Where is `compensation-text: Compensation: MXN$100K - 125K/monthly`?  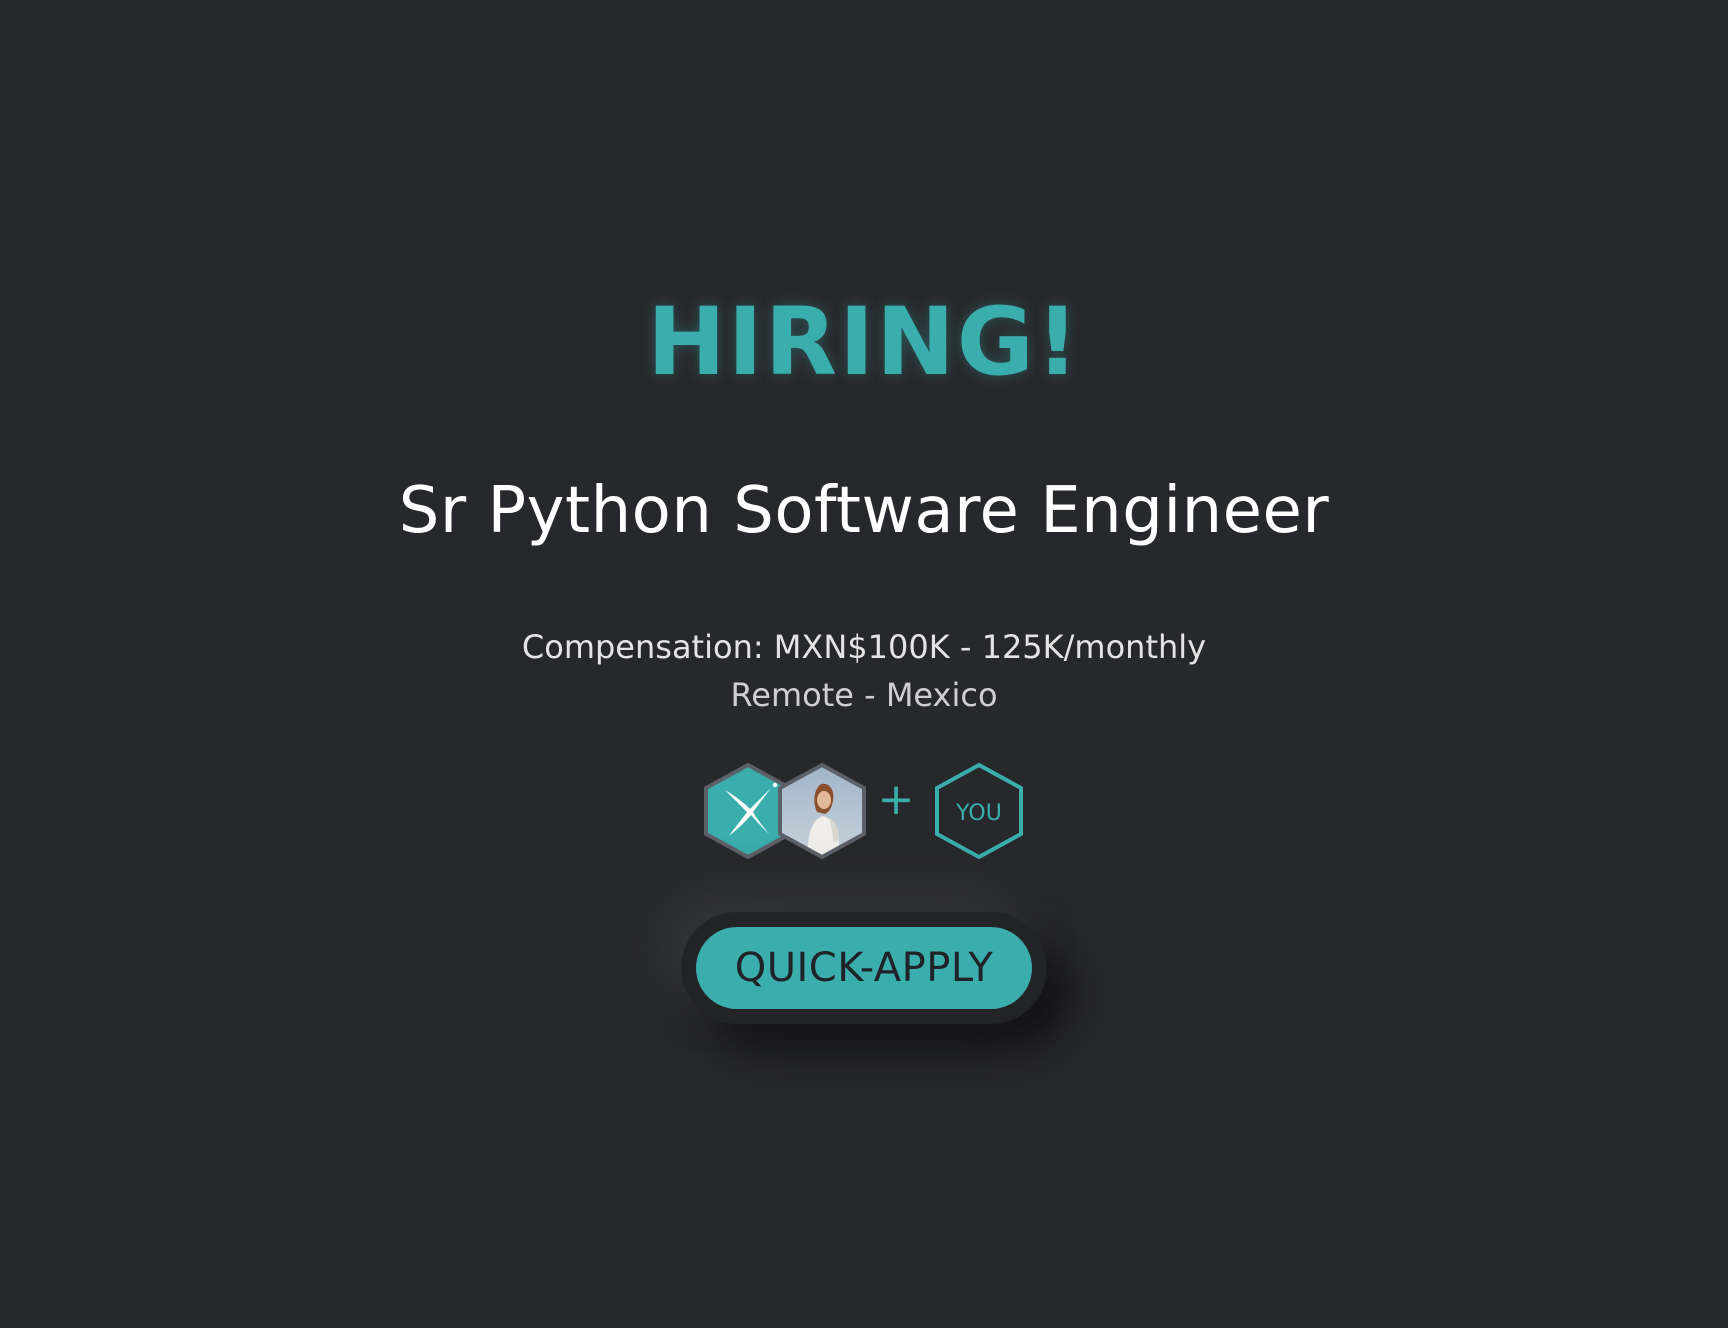 compensation-text: Compensation: MXN$100K - 125K/monthly is located at coordinates (864, 647).